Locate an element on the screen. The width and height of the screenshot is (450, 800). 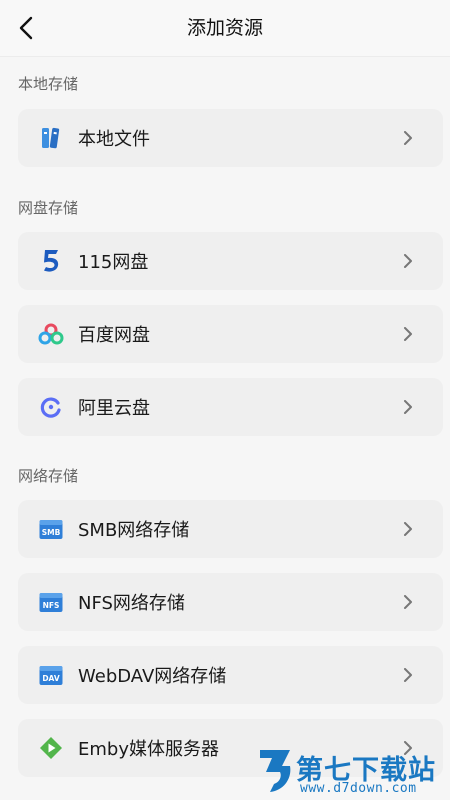
item-label: 本地文件 is located at coordinates (114, 139).